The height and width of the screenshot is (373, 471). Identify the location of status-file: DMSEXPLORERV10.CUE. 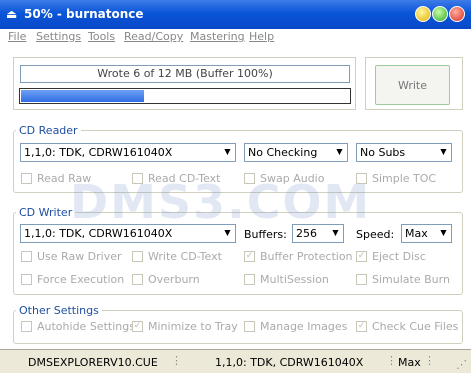
(93, 362).